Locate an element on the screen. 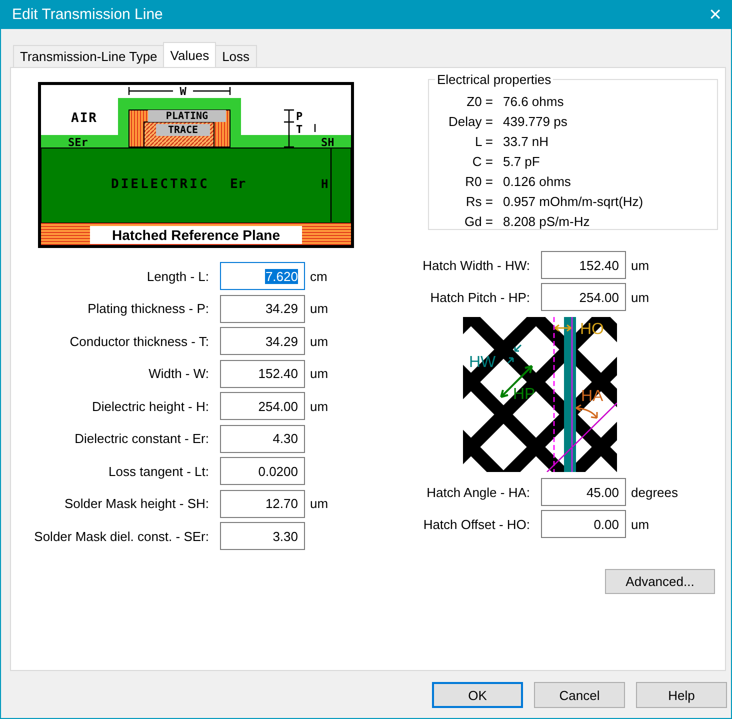 This screenshot has width=732, height=719. input-field: 7.620 is located at coordinates (262, 276).